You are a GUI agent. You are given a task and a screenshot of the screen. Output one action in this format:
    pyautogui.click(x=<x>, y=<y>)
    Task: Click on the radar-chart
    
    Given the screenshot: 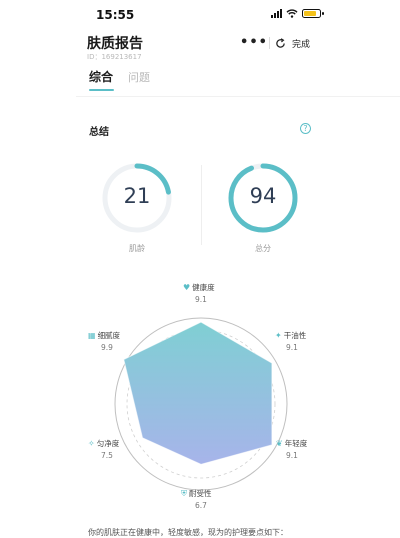 What is the action you would take?
    pyautogui.click(x=201, y=404)
    